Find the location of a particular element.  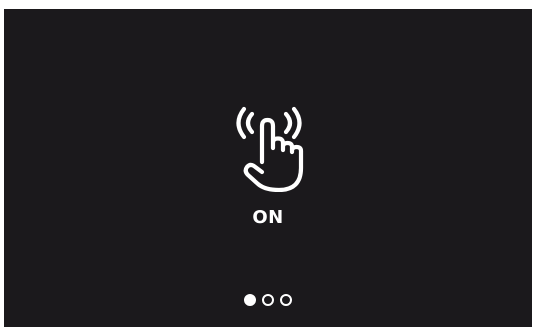

page-indicator is located at coordinates (268, 300).